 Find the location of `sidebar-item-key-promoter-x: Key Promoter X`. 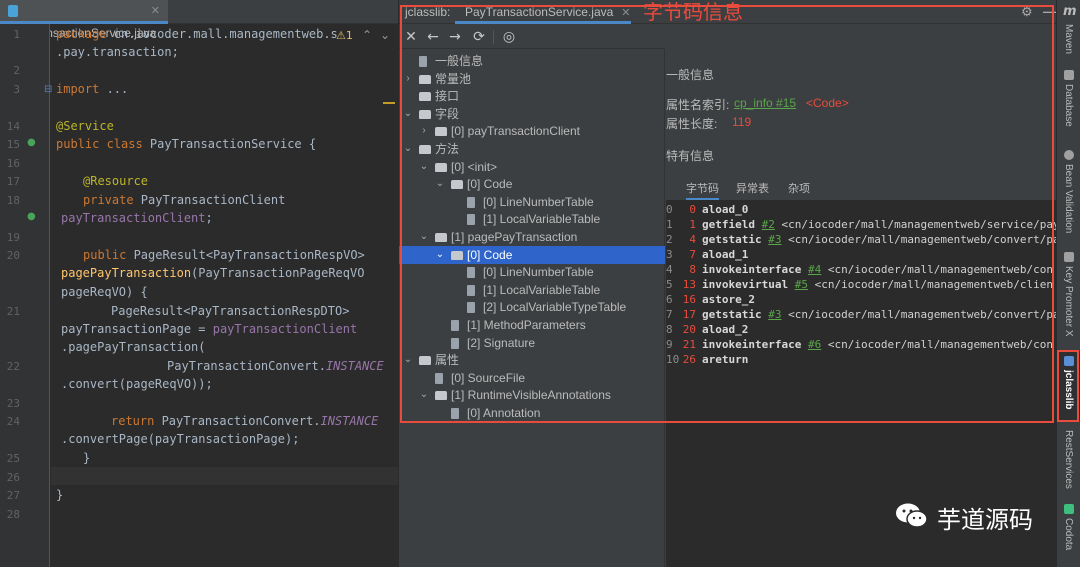

sidebar-item-key-promoter-x: Key Promoter X is located at coordinates (1068, 298).